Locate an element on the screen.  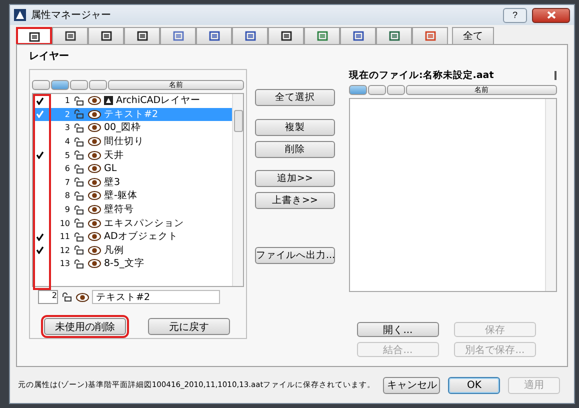
layer-name: テキスト#2 is located at coordinates (131, 114).